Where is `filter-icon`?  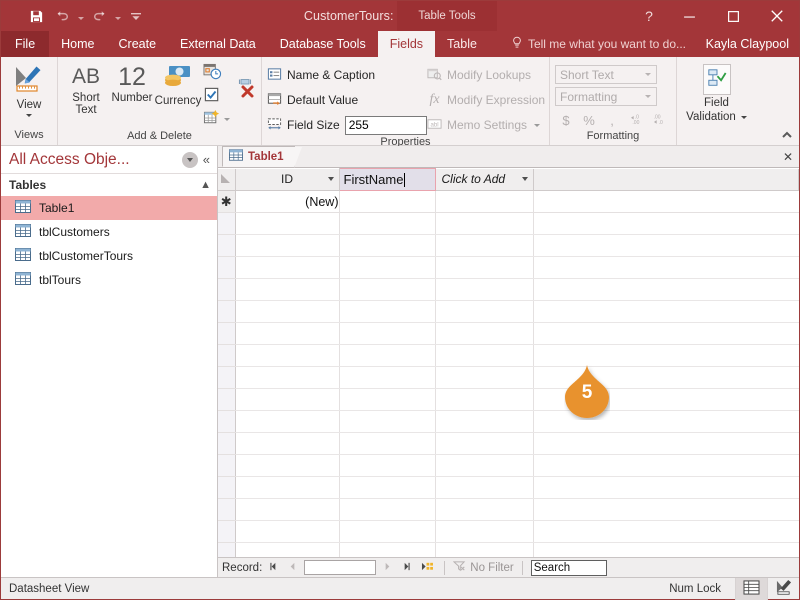 filter-icon is located at coordinates (459, 567).